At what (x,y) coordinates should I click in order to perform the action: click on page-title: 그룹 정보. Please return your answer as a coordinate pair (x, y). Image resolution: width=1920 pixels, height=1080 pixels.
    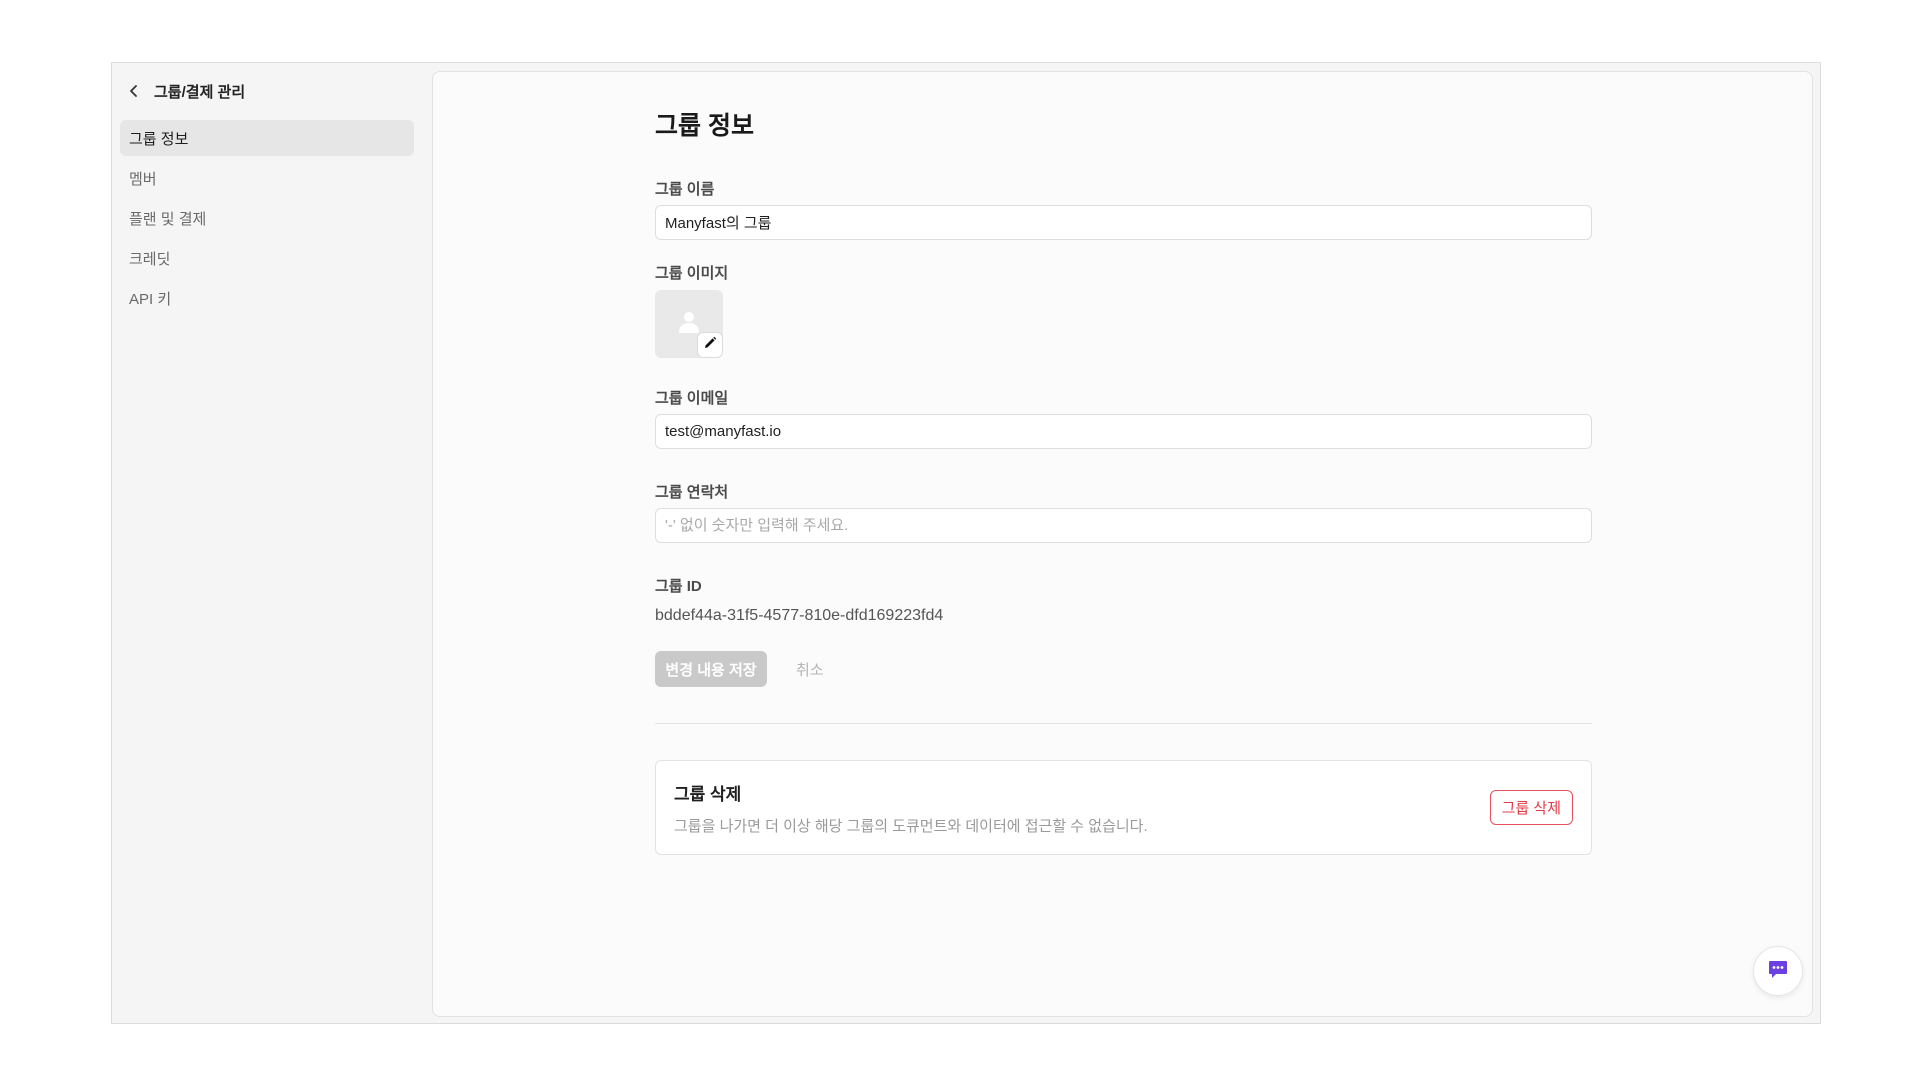
    Looking at the image, I should click on (704, 126).